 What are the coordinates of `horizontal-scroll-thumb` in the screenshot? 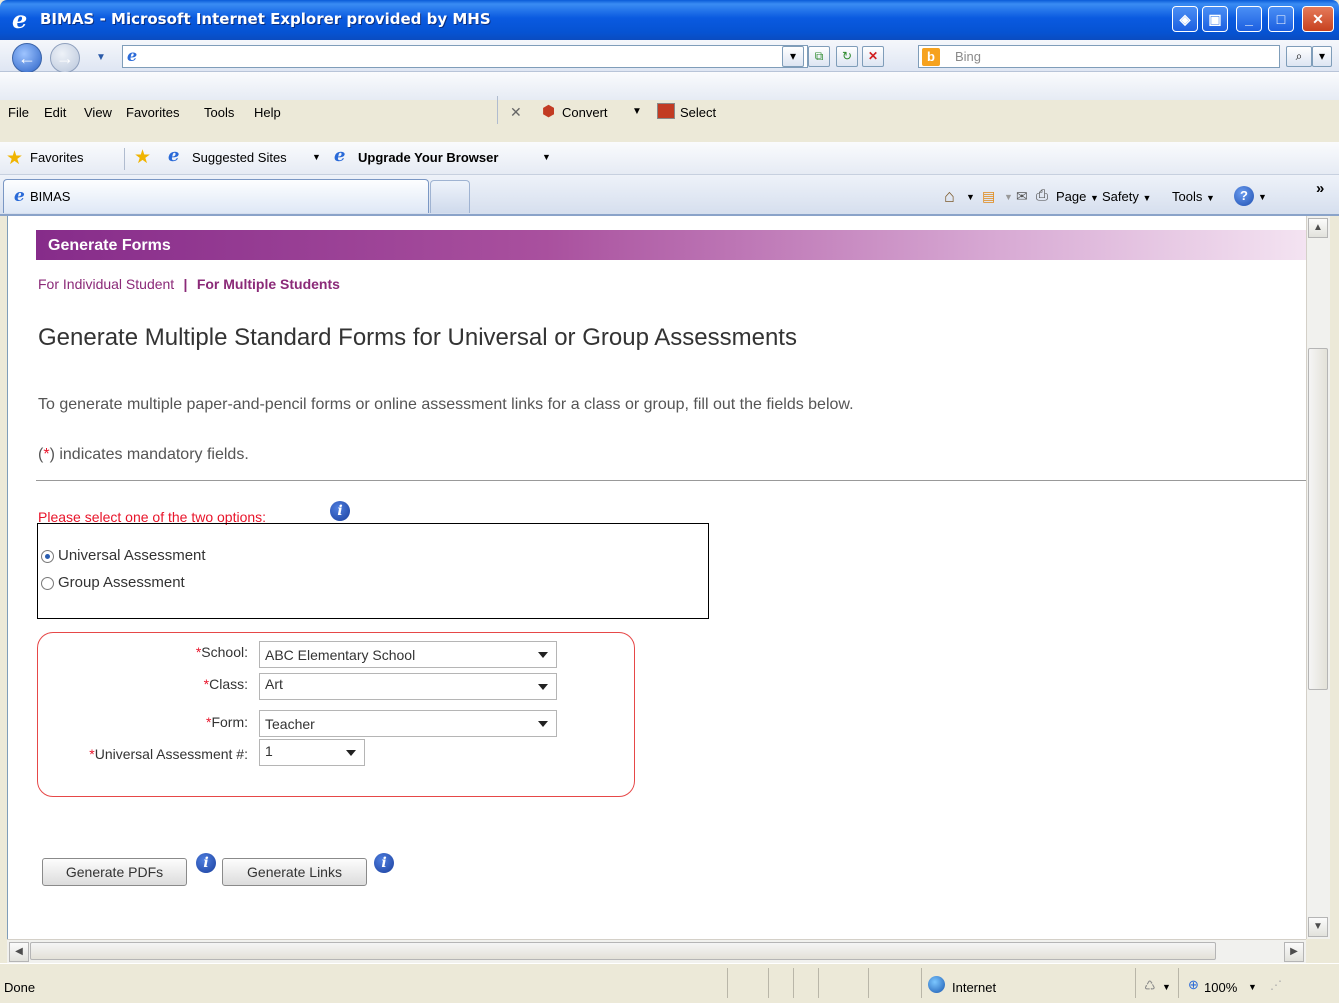 It's located at (623, 951).